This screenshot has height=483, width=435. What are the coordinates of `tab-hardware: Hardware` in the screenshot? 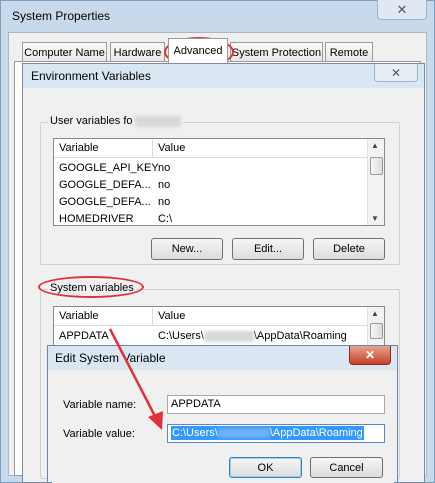 It's located at (137, 52).